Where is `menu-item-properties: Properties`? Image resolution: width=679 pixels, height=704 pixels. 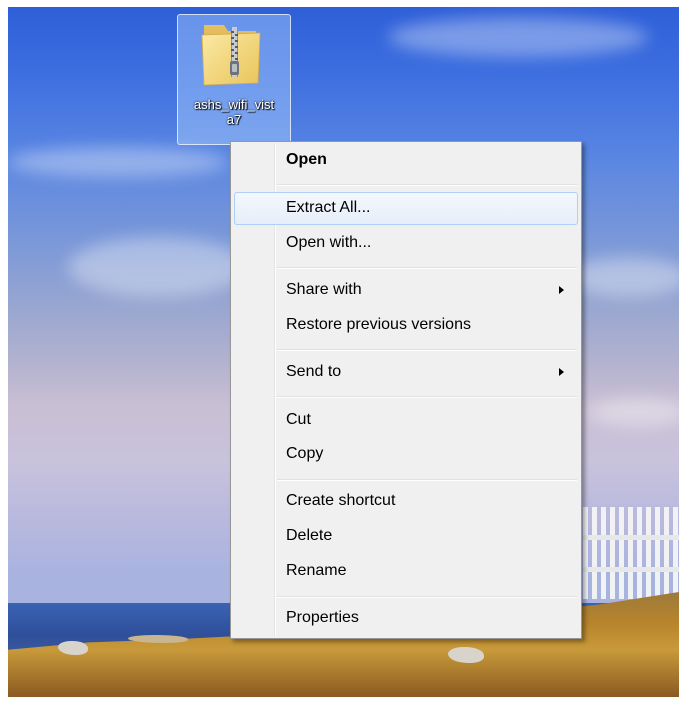
menu-item-properties: Properties is located at coordinates (406, 618).